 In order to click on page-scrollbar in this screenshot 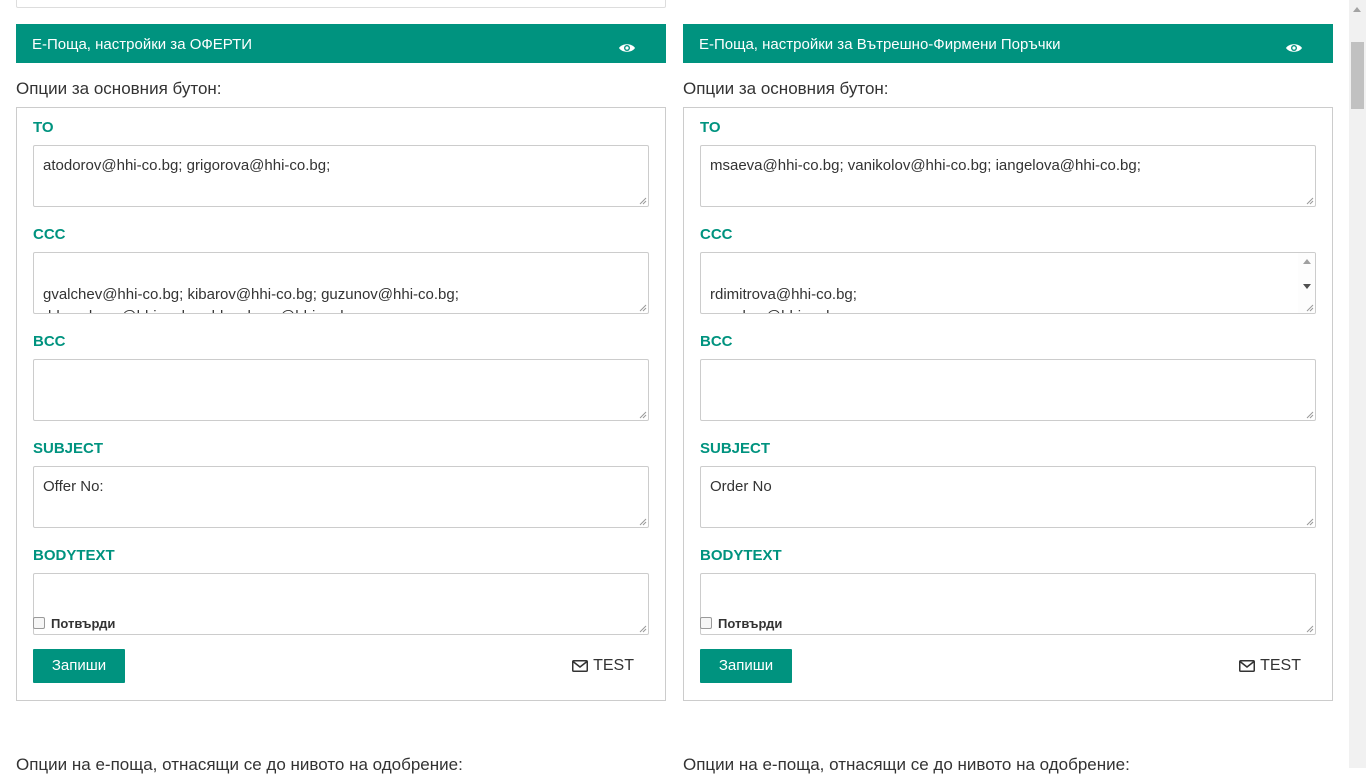, I will do `click(1357, 384)`.